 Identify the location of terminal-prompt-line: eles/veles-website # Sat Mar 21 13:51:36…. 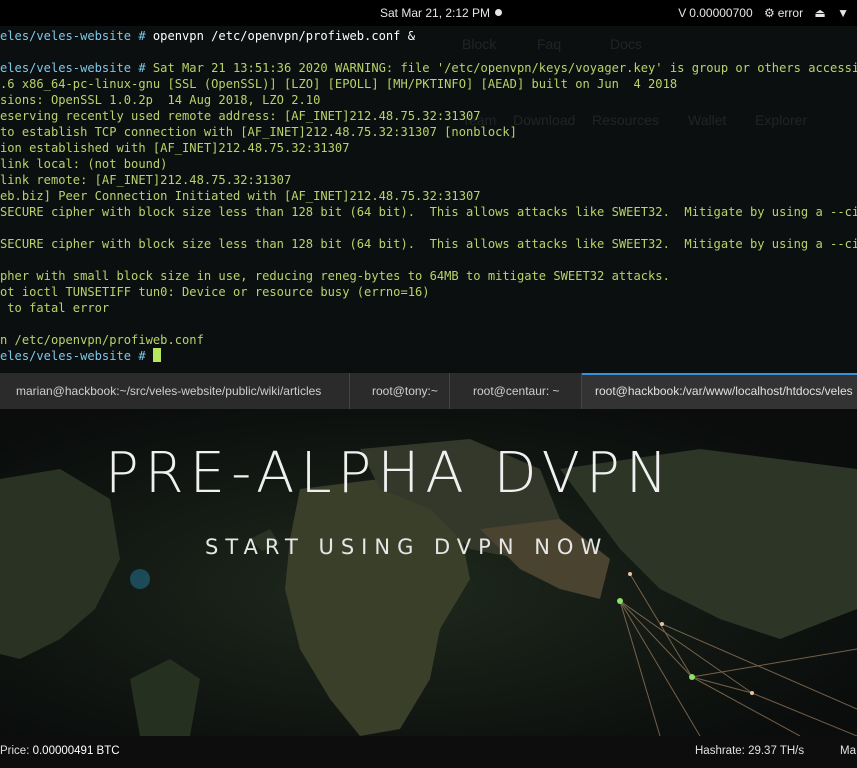
(428, 68).